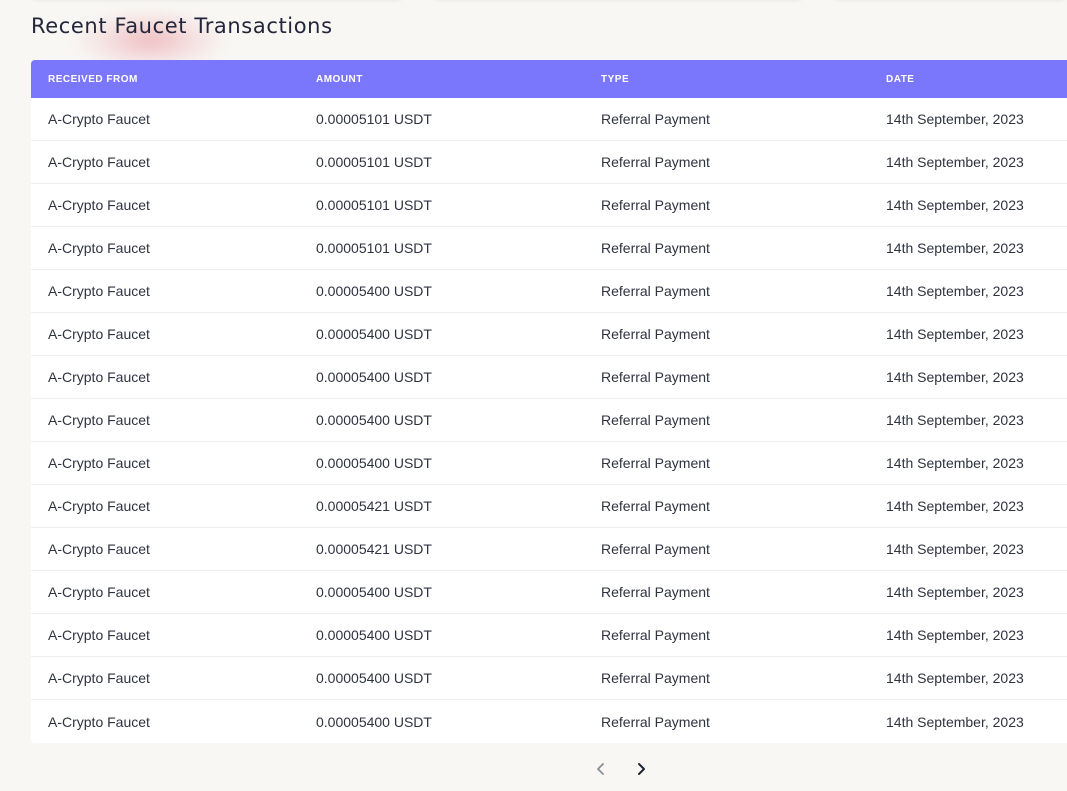 The width and height of the screenshot is (1067, 791). I want to click on column-header-amount: AMOUNT, so click(339, 79).